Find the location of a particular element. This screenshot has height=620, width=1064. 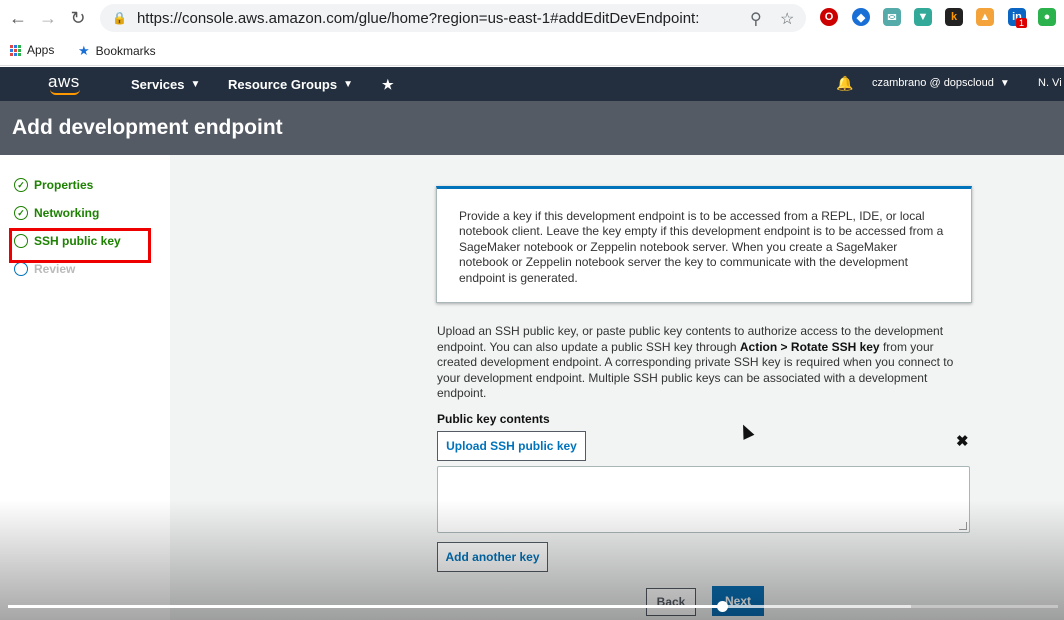

bookmark-star-icon: ☆ is located at coordinates (787, 19).